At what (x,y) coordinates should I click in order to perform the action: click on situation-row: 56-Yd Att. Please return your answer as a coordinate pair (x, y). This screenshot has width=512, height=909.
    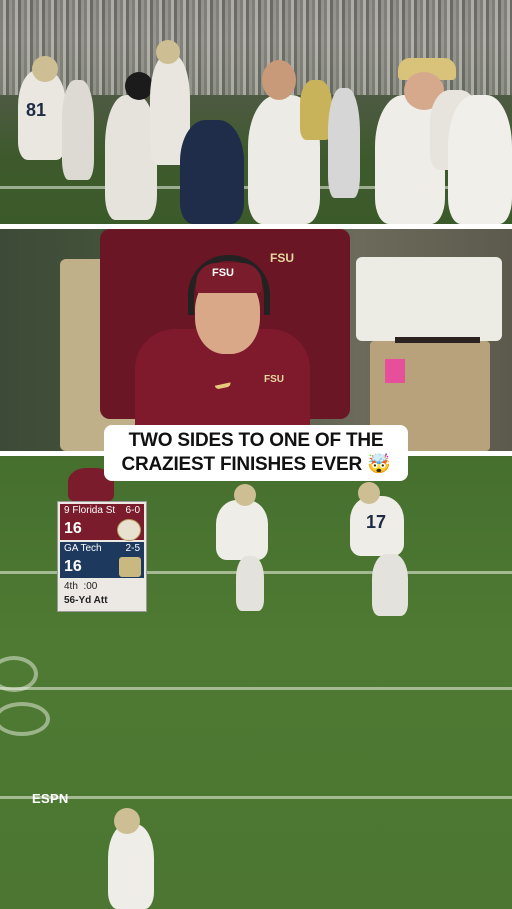
    Looking at the image, I should click on (102, 601).